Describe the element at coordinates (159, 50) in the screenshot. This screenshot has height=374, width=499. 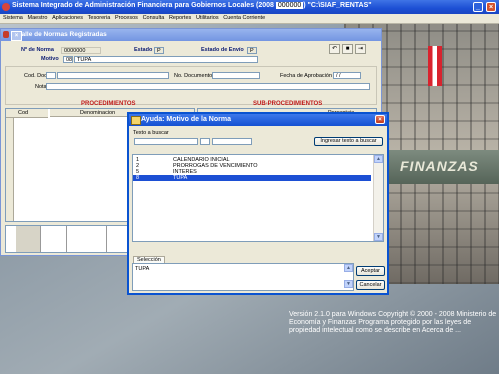
I see `estado-field: P` at that location.